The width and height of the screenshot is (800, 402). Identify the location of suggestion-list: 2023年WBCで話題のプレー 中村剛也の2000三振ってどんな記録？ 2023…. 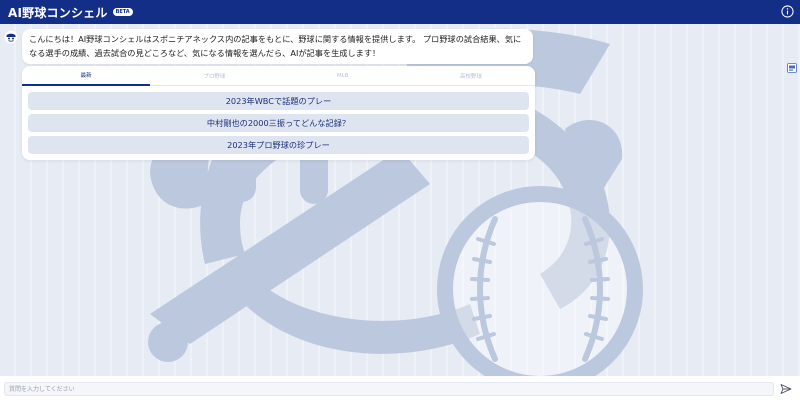
(278, 125).